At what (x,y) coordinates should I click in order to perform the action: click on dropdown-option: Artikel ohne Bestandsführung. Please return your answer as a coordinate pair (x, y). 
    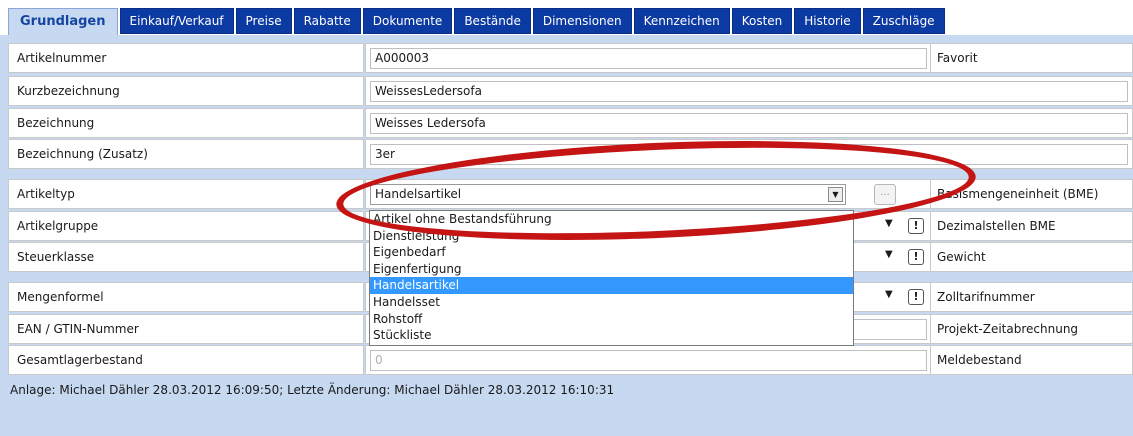
    Looking at the image, I should click on (611, 219).